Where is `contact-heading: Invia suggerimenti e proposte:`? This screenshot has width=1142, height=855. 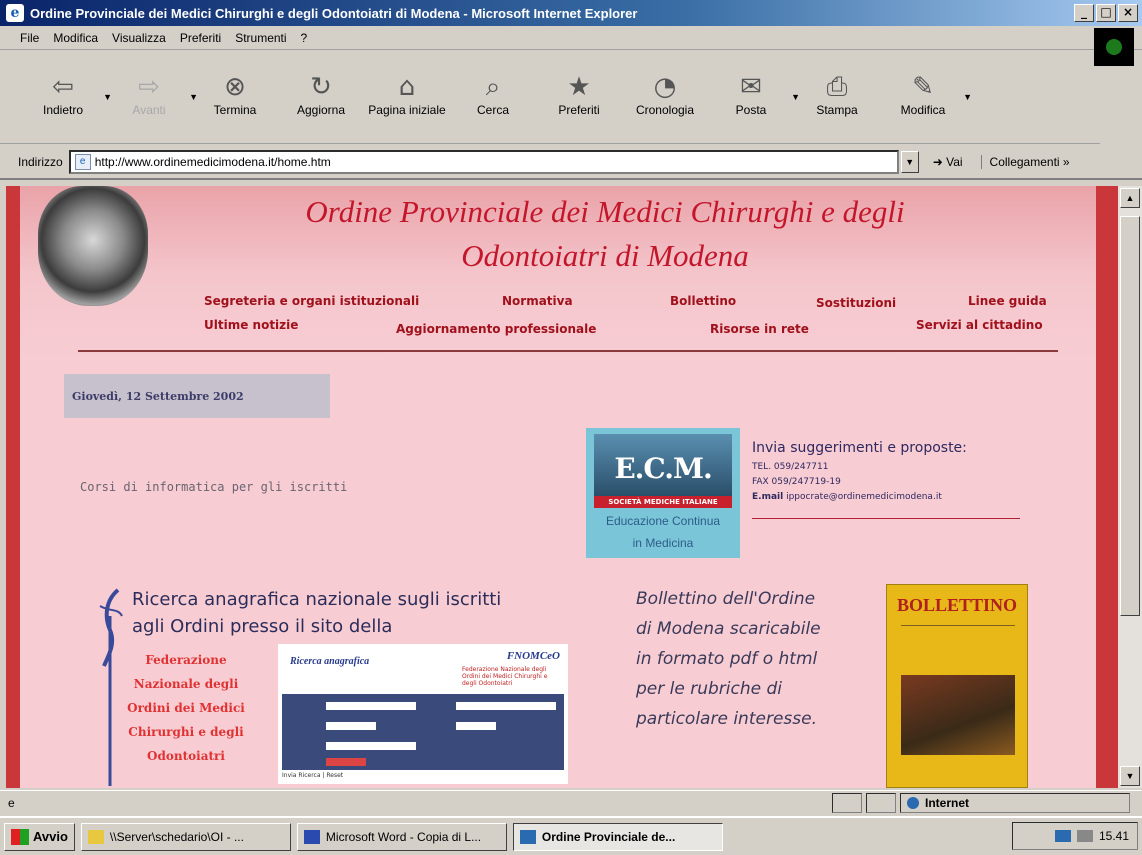 contact-heading: Invia suggerimenti e proposte: is located at coordinates (886, 448).